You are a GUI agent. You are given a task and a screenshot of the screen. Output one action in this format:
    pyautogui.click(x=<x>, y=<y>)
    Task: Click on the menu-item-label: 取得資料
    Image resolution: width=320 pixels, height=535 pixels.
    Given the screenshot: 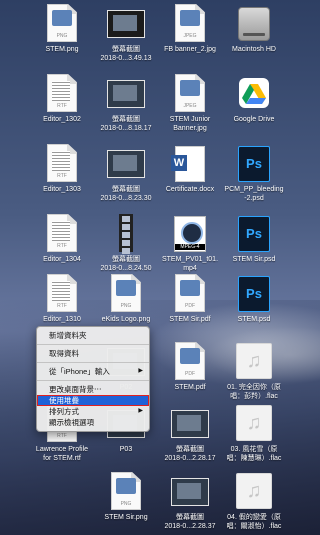 What is the action you would take?
    pyautogui.click(x=64, y=353)
    